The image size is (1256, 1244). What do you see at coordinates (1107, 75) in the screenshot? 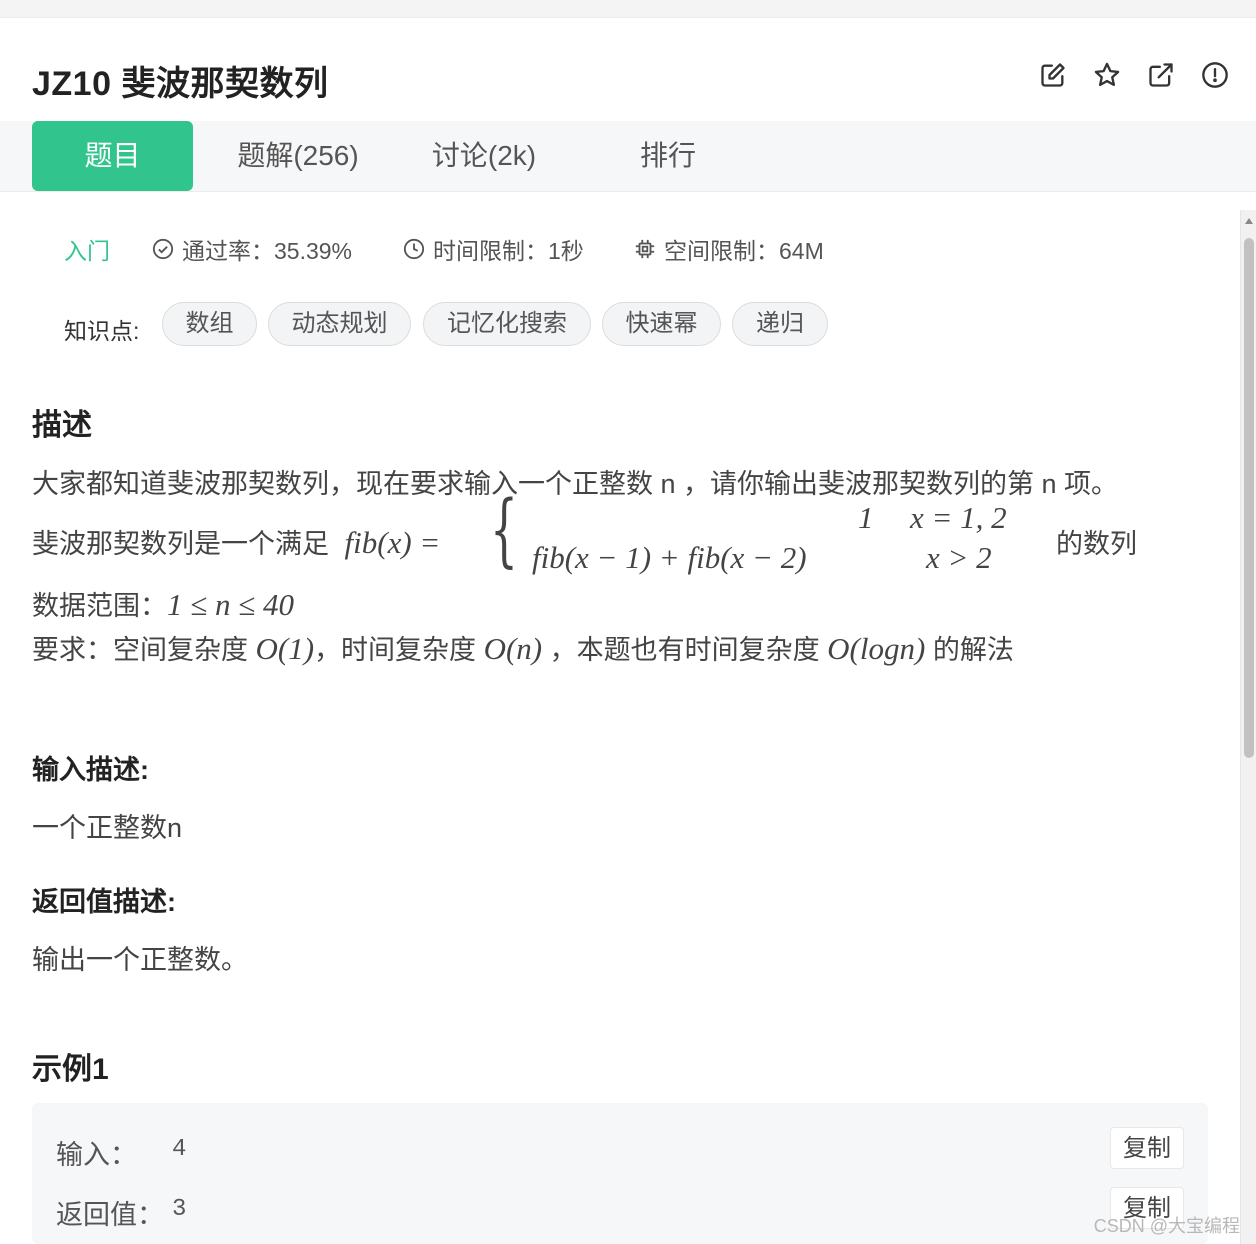
I see `star-icon` at bounding box center [1107, 75].